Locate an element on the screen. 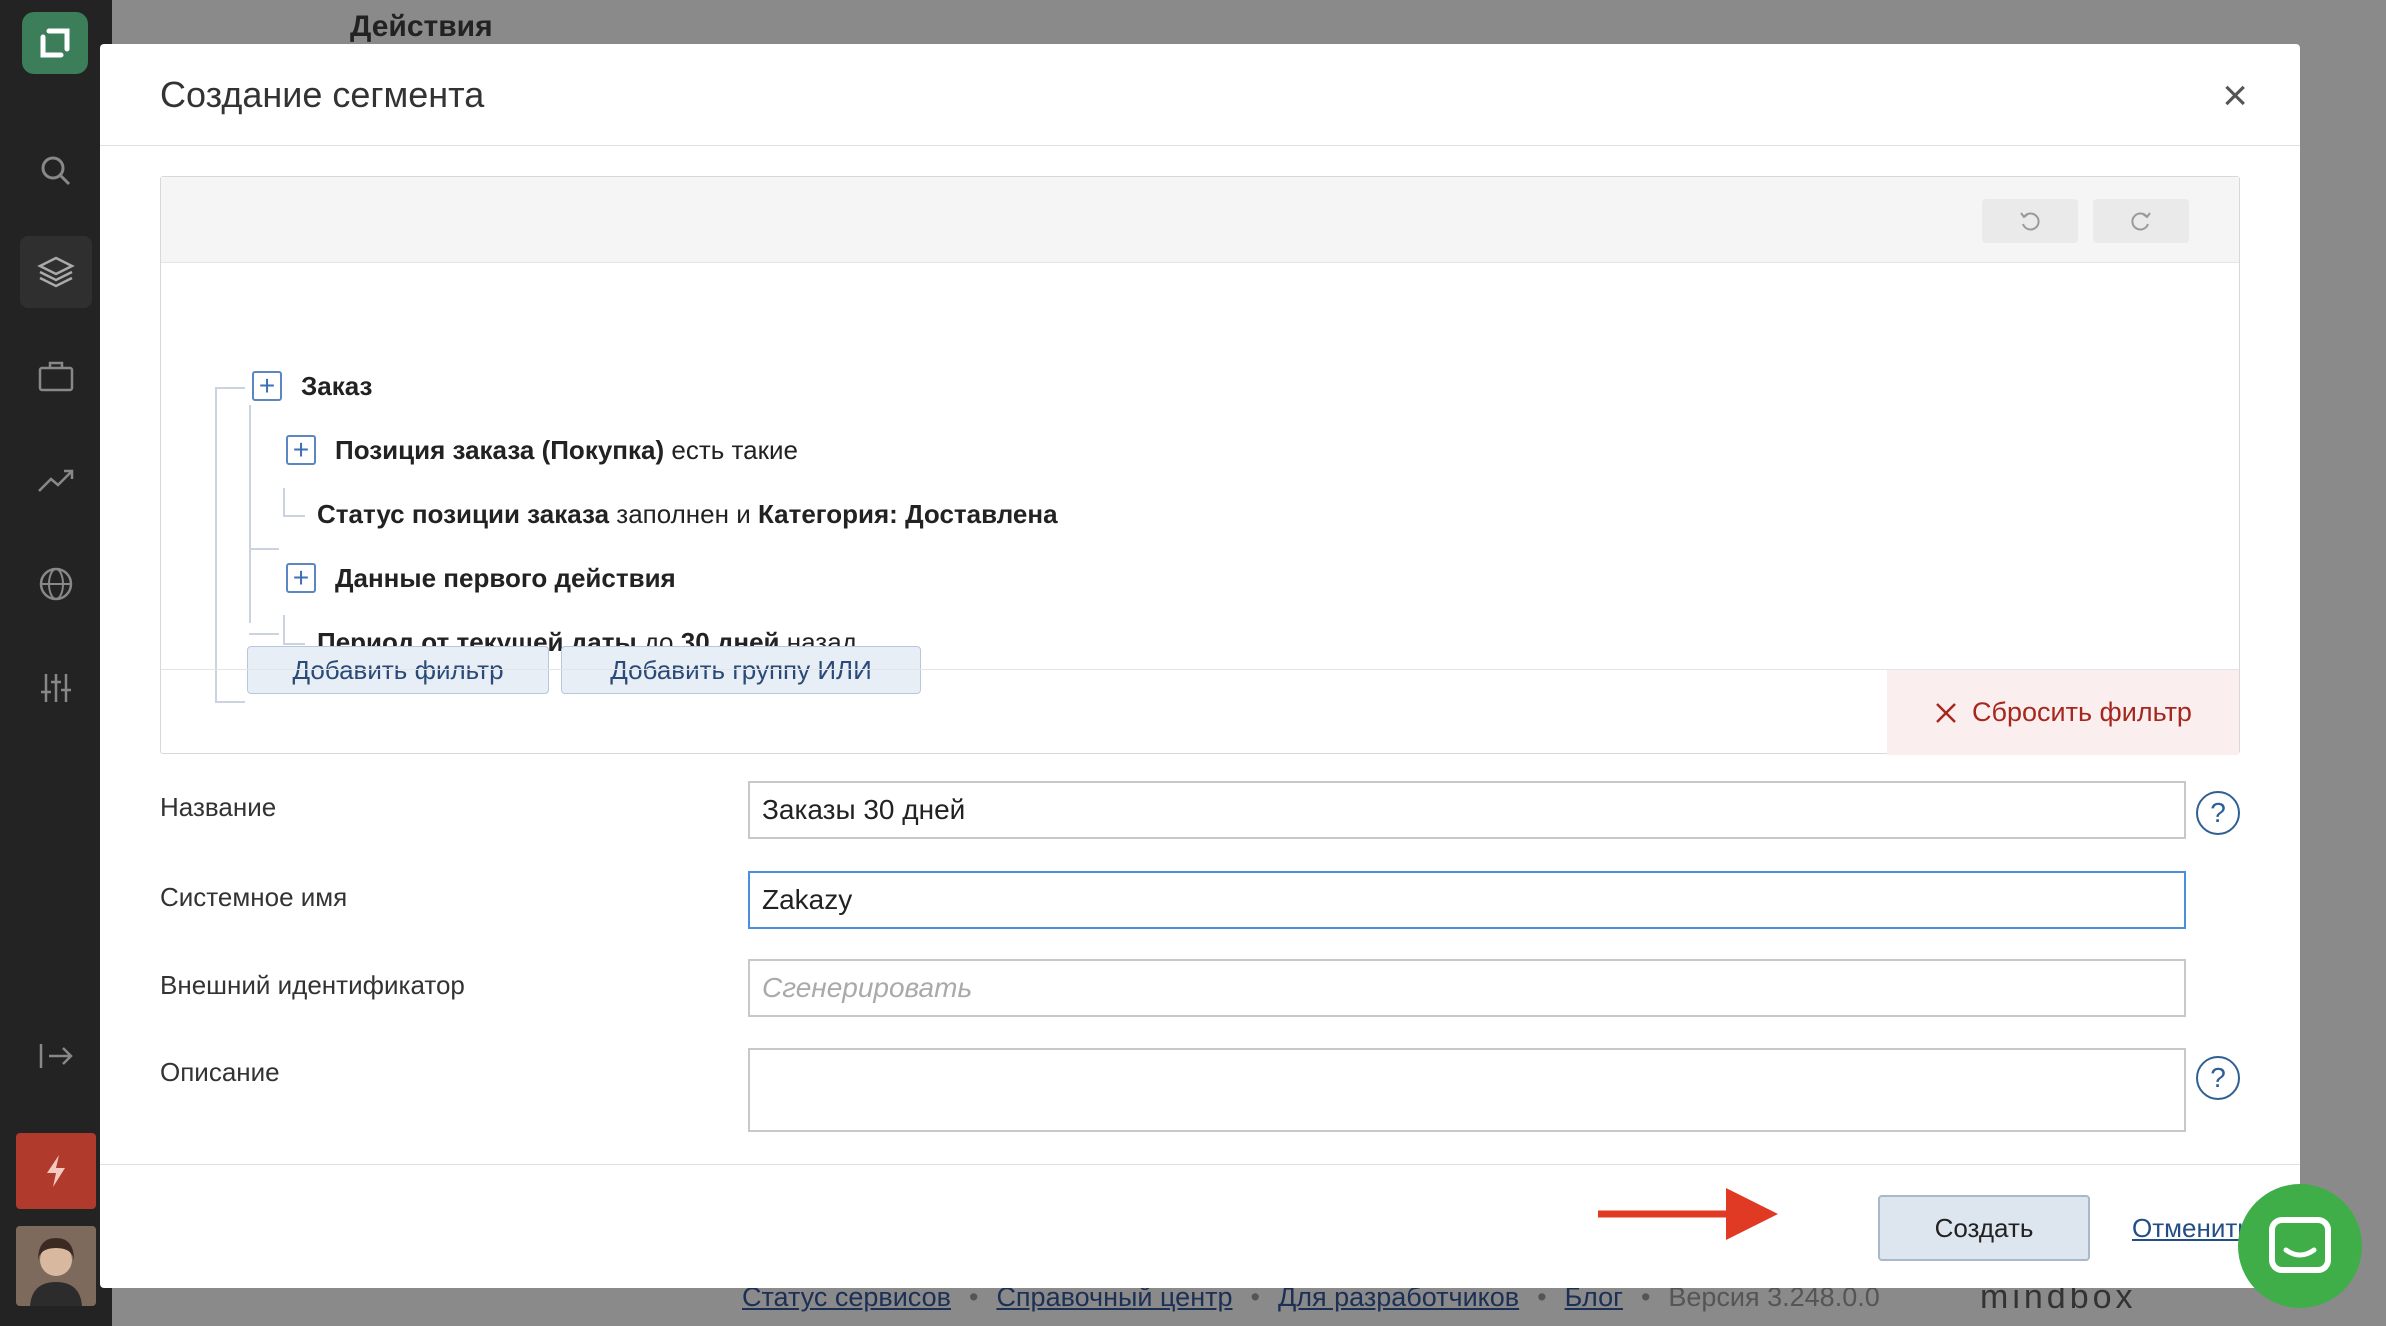 This screenshot has height=1326, width=2386. external-id-label: Внешний идентификатор is located at coordinates (312, 985).